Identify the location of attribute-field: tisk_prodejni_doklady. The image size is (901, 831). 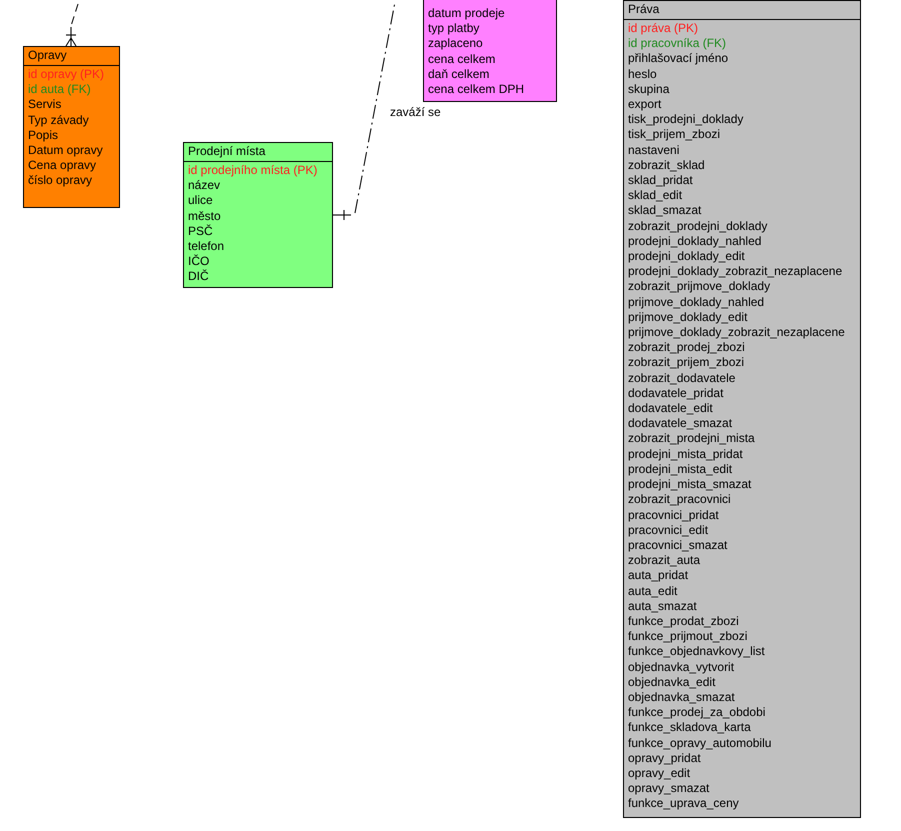
(686, 120).